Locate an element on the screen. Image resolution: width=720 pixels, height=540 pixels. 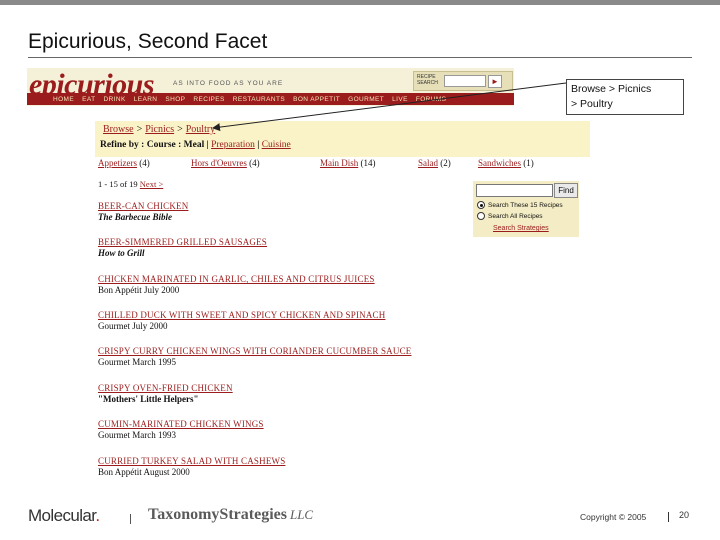
callout-arrow-line is located at coordinates (389, 107).